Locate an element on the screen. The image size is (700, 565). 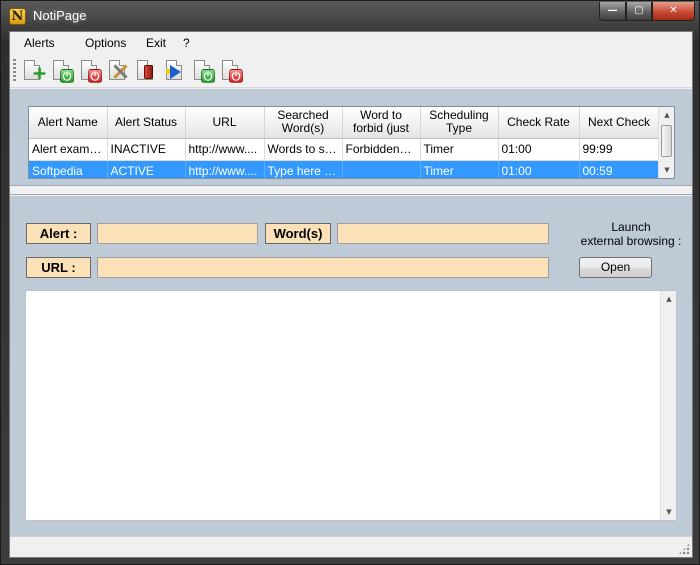
activate-alert-button: ⏻ is located at coordinates (63, 71).